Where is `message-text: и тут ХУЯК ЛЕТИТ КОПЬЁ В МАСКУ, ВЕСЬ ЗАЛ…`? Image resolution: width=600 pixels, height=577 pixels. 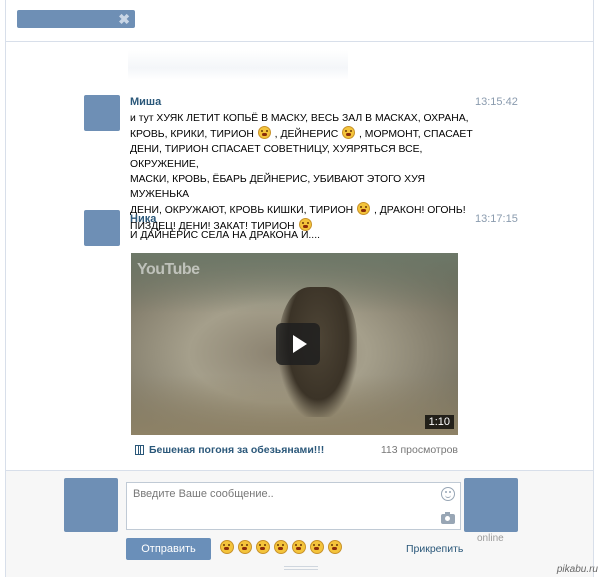
message-text: и тут ХУЯК ЛЕТИТ КОПЬЁ В МАСКУ, ВЕСЬ ЗАЛ… is located at coordinates (302, 172).